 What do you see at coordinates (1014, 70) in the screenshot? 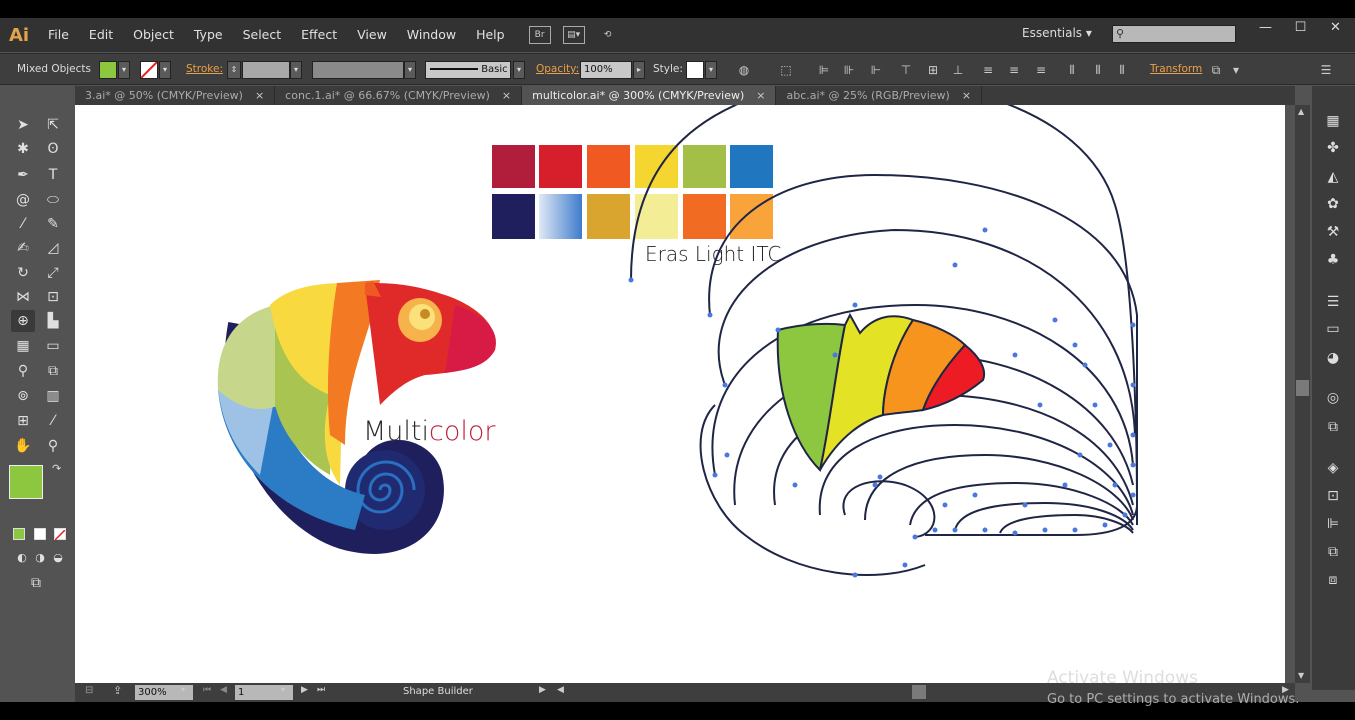
I see `distribute-center-icon: ≡` at bounding box center [1014, 70].